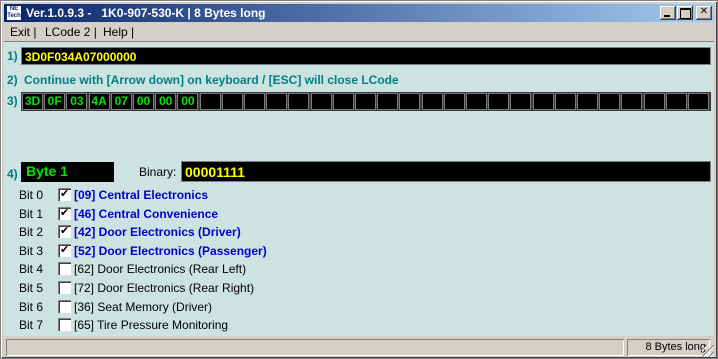 The width and height of the screenshot is (718, 359). Describe the element at coordinates (685, 13) in the screenshot. I see `maximize-button` at that location.